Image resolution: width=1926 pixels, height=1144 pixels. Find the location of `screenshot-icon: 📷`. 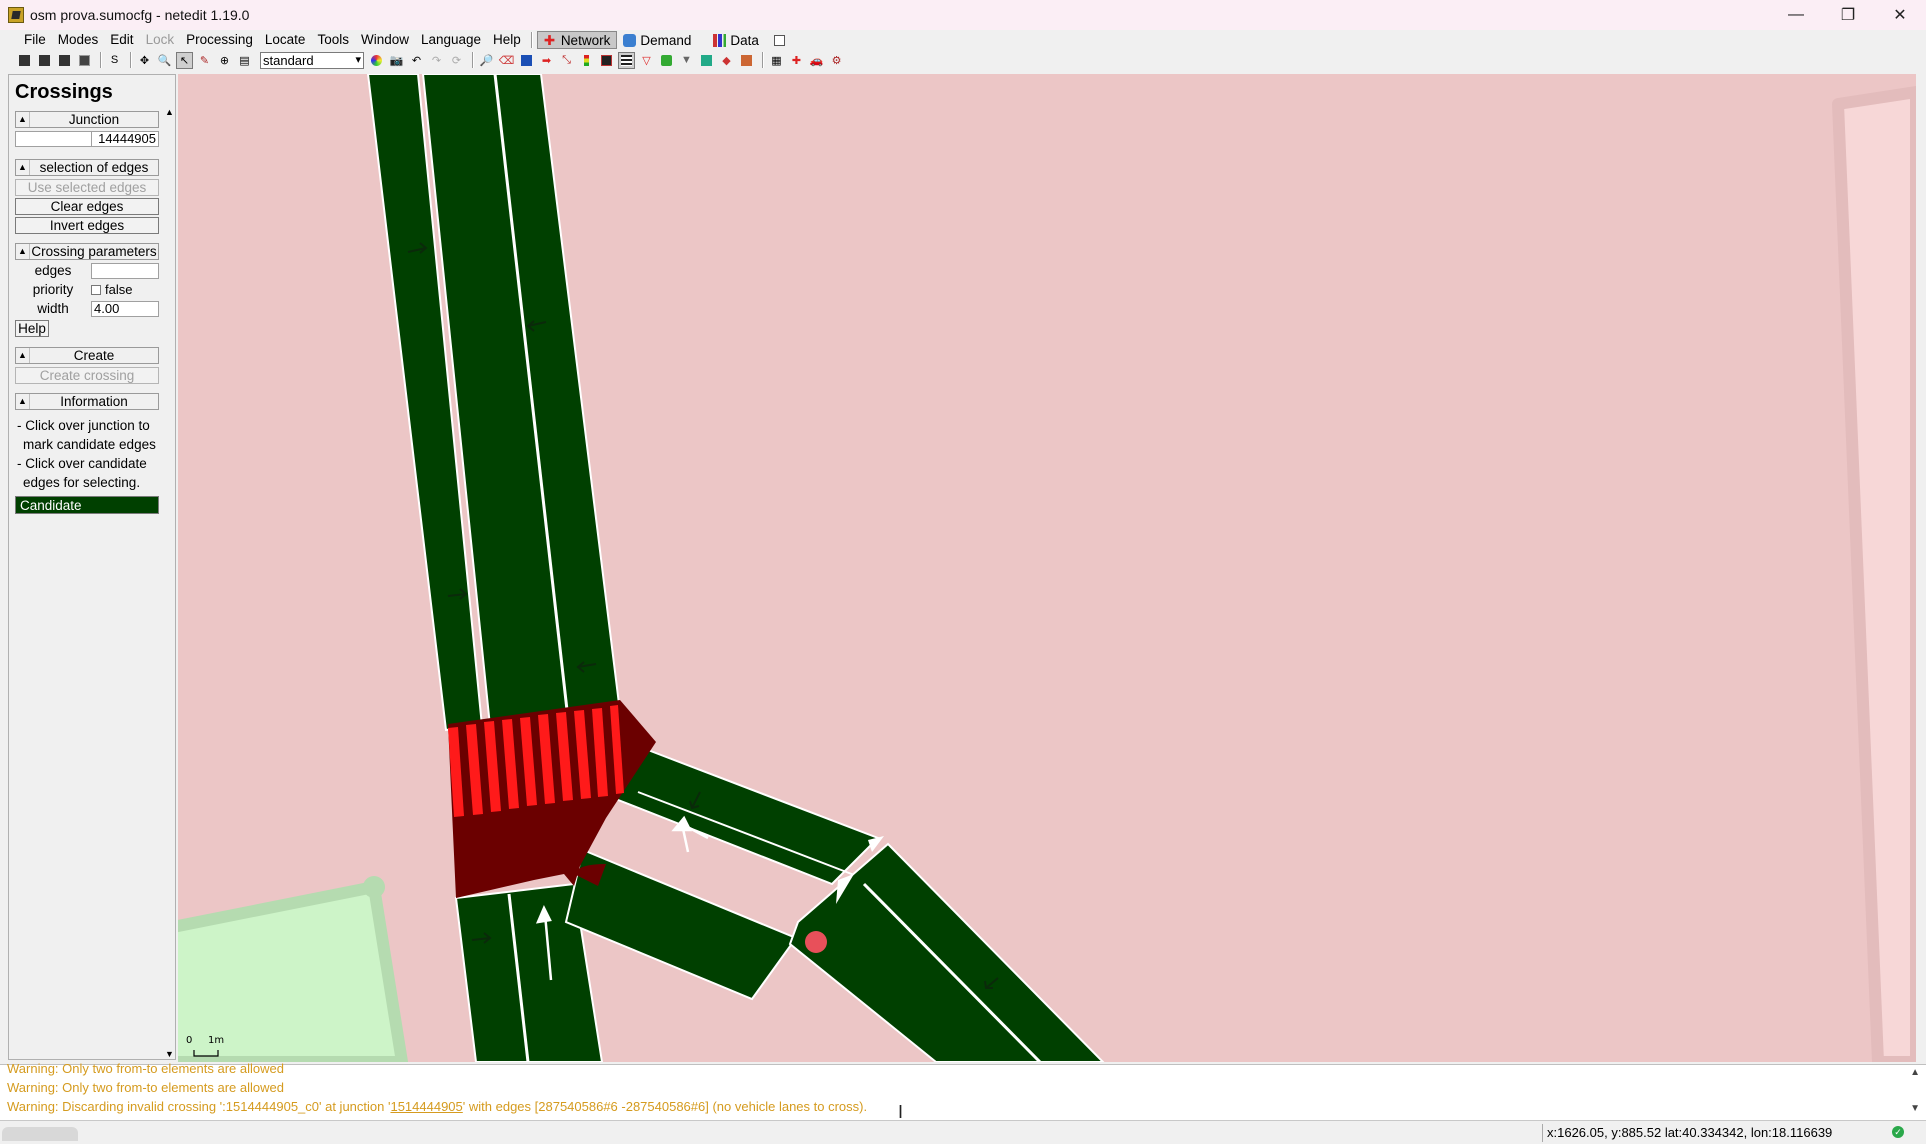

screenshot-icon: 📷 is located at coordinates (396, 60).